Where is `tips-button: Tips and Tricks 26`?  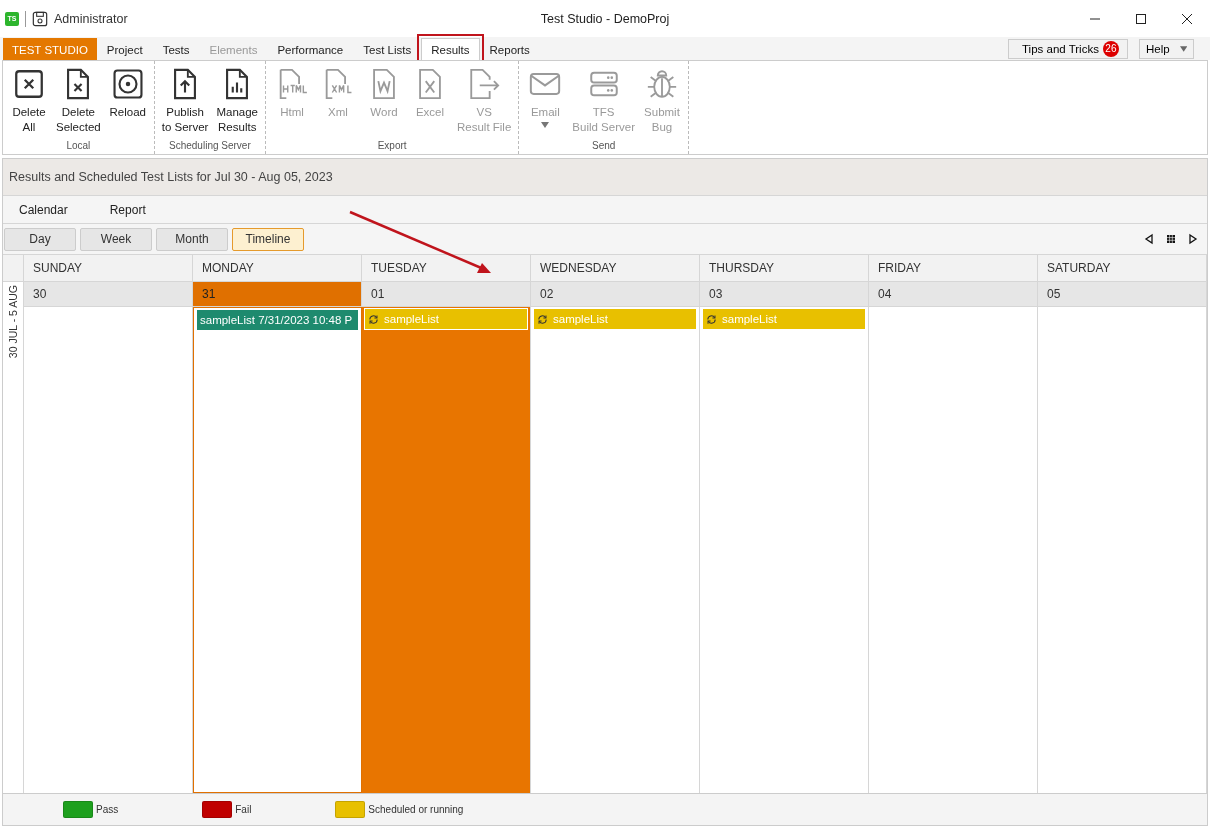 tips-button: Tips and Tricks 26 is located at coordinates (1068, 48).